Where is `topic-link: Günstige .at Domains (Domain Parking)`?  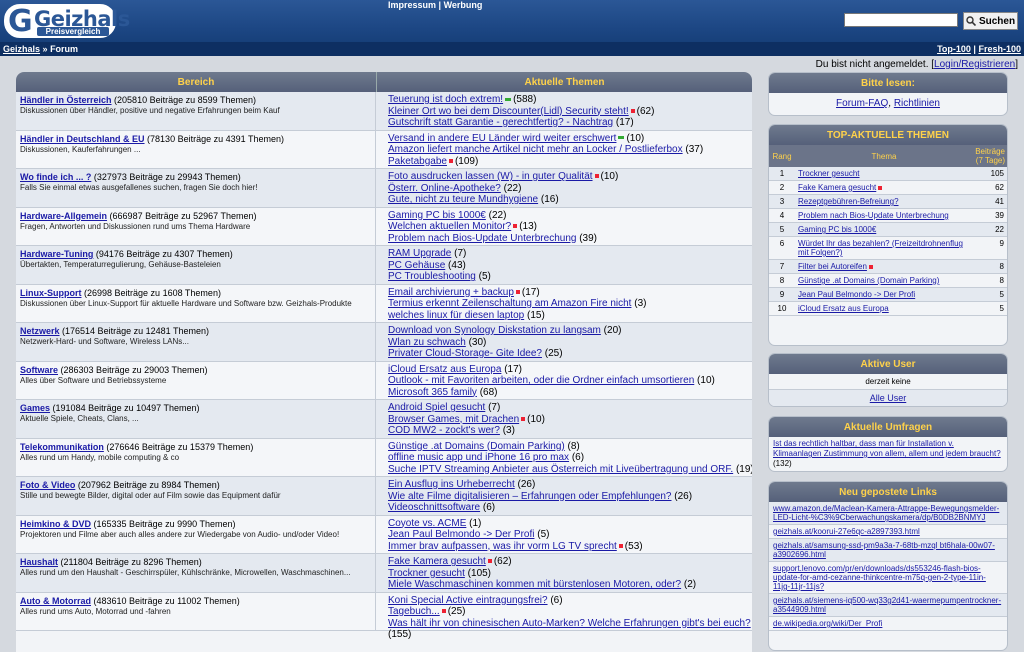 topic-link: Günstige .at Domains (Domain Parking) is located at coordinates (476, 446).